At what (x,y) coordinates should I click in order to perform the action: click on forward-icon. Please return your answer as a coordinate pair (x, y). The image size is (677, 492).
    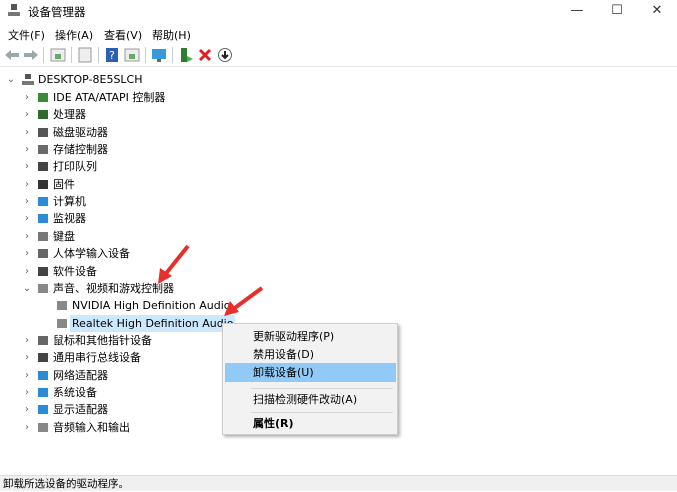
    Looking at the image, I should click on (31, 55).